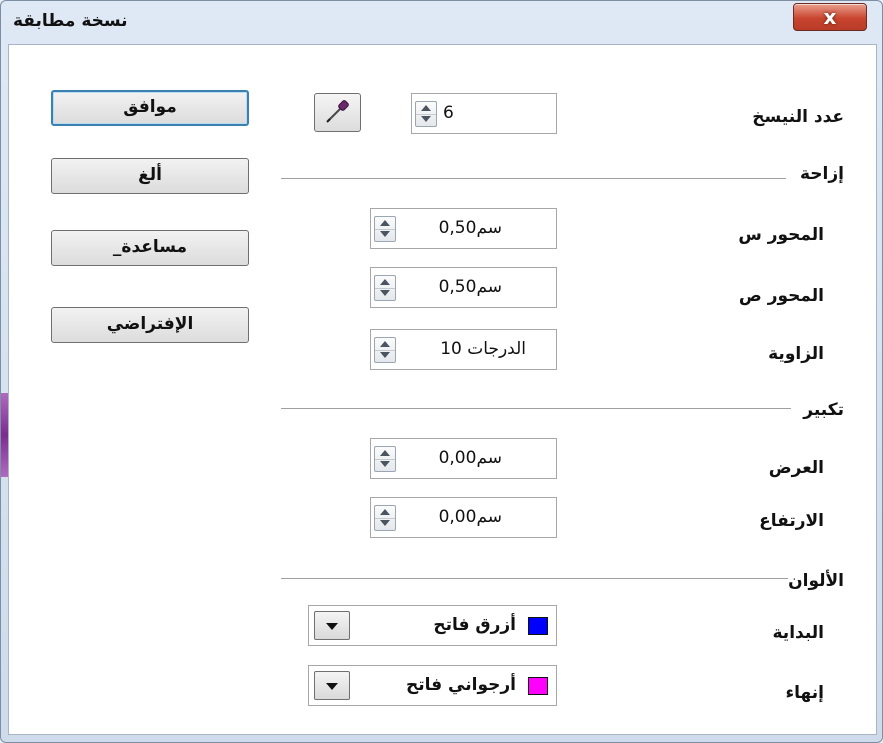 This screenshot has width=883, height=743. I want to click on y-axis-label: المحور ص, so click(781, 296).